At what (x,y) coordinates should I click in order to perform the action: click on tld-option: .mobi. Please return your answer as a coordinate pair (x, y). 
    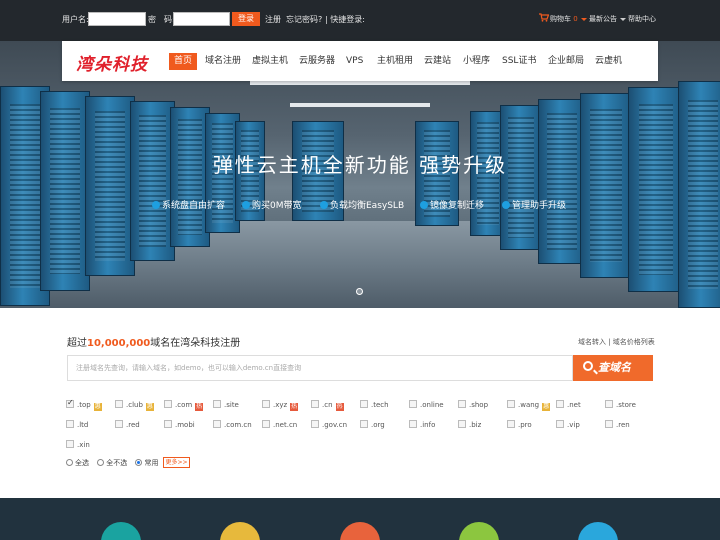
    Looking at the image, I should click on (179, 425).